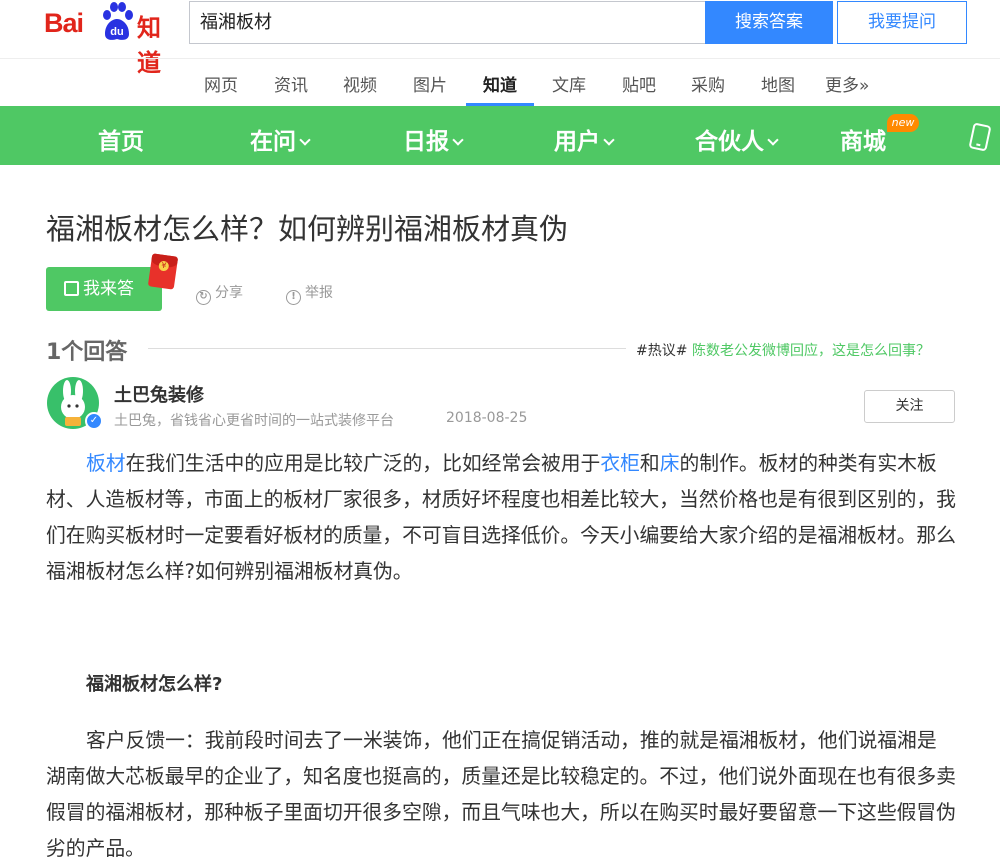  I want to click on report-label: 举报, so click(319, 293).